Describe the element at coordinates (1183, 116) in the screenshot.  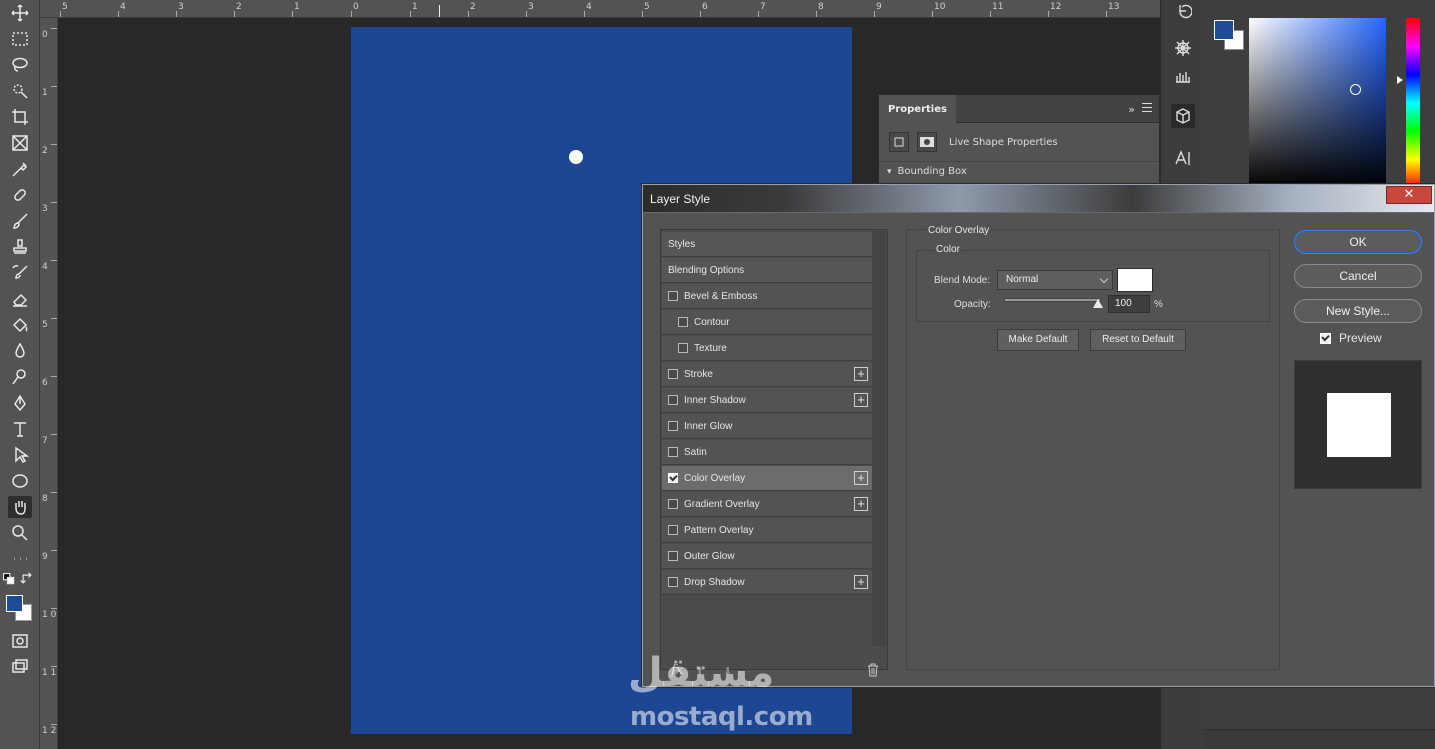
I see `properties-icon` at that location.